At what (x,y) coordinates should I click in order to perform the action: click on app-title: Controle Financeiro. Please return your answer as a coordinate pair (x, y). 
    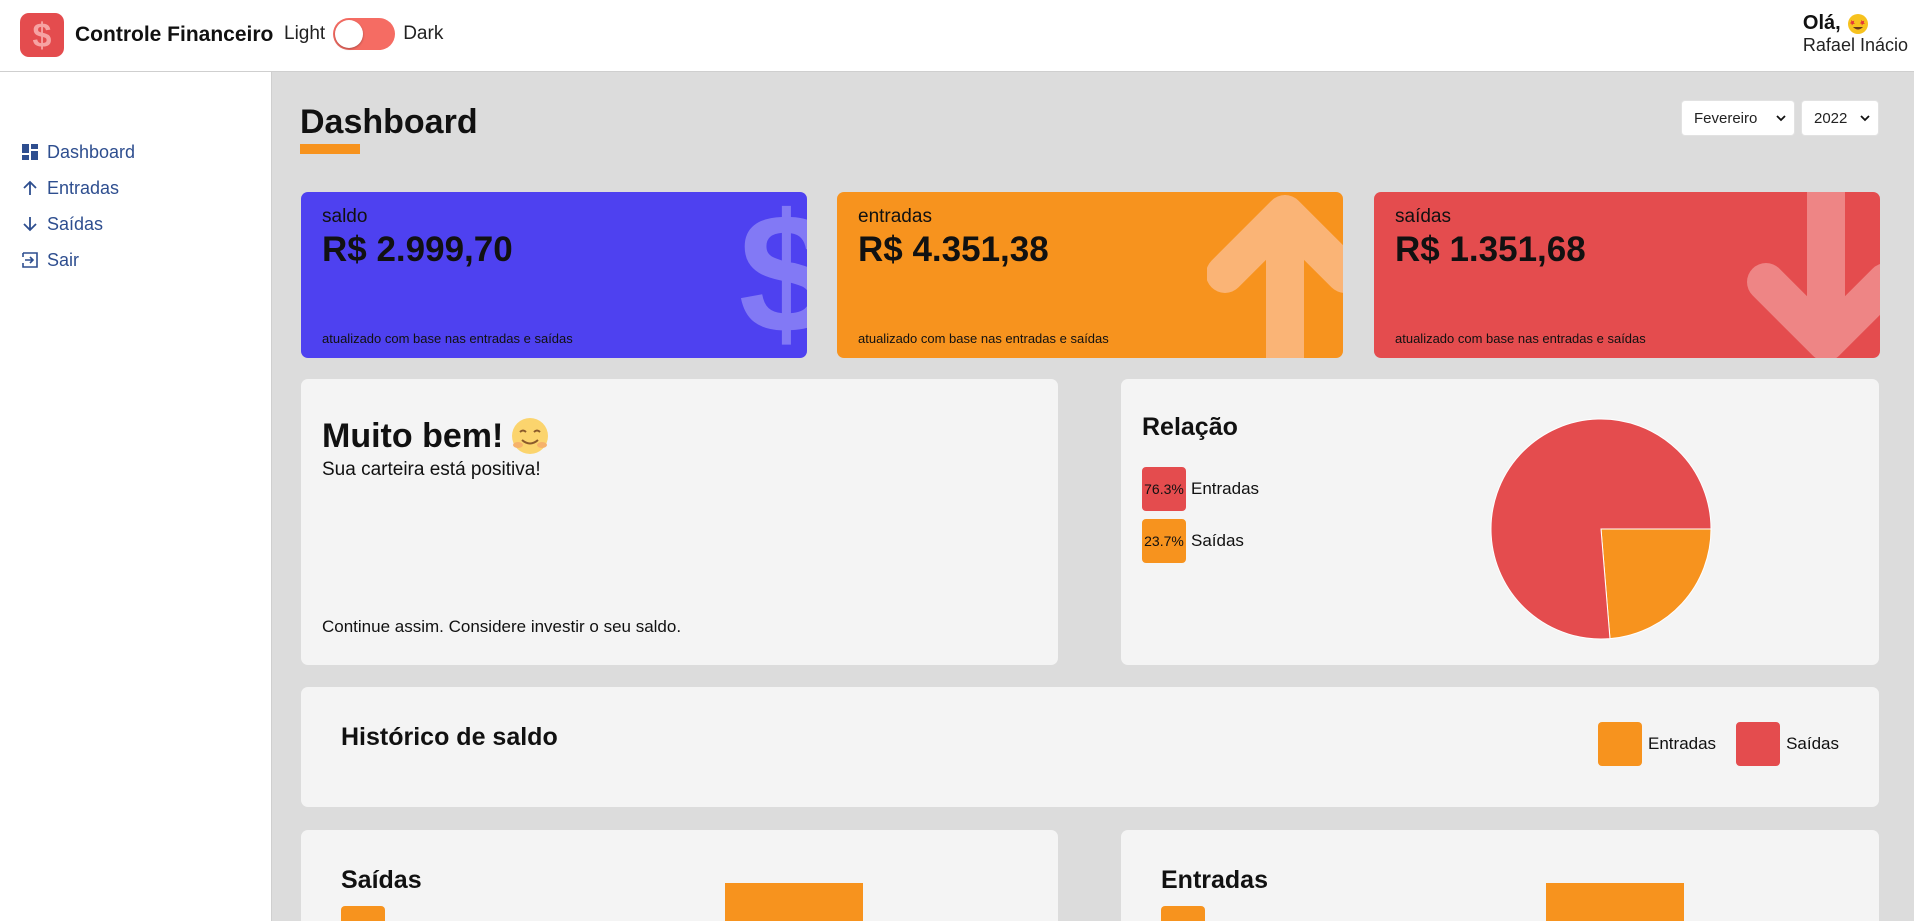
    Looking at the image, I should click on (174, 34).